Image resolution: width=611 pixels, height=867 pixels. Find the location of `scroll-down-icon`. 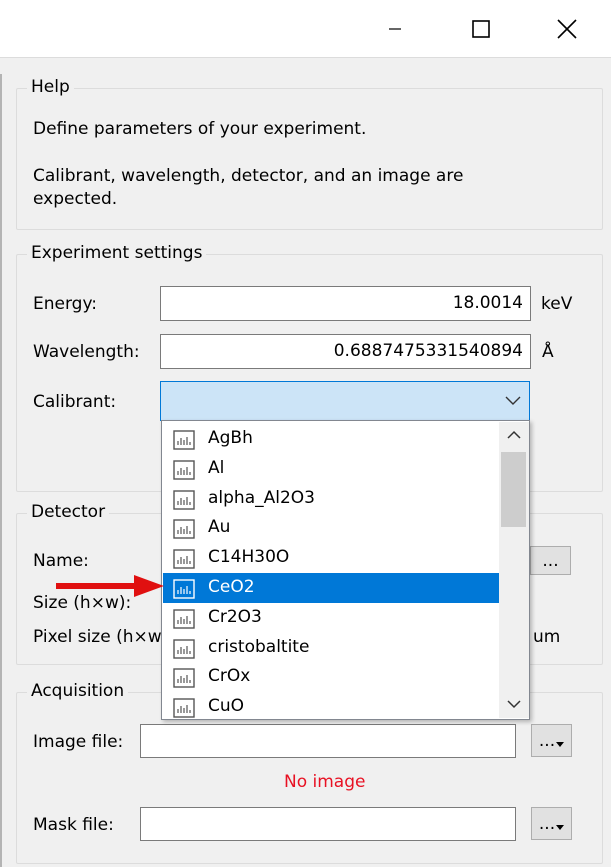

scroll-down-icon is located at coordinates (514, 704).